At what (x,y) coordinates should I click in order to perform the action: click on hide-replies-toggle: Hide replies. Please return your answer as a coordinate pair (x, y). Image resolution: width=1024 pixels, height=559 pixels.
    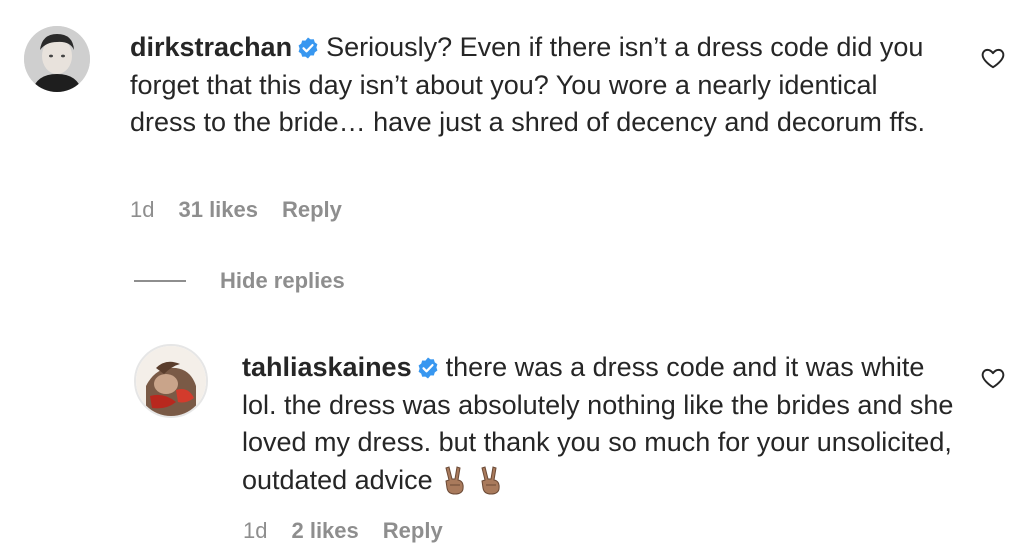
    Looking at the image, I should click on (239, 281).